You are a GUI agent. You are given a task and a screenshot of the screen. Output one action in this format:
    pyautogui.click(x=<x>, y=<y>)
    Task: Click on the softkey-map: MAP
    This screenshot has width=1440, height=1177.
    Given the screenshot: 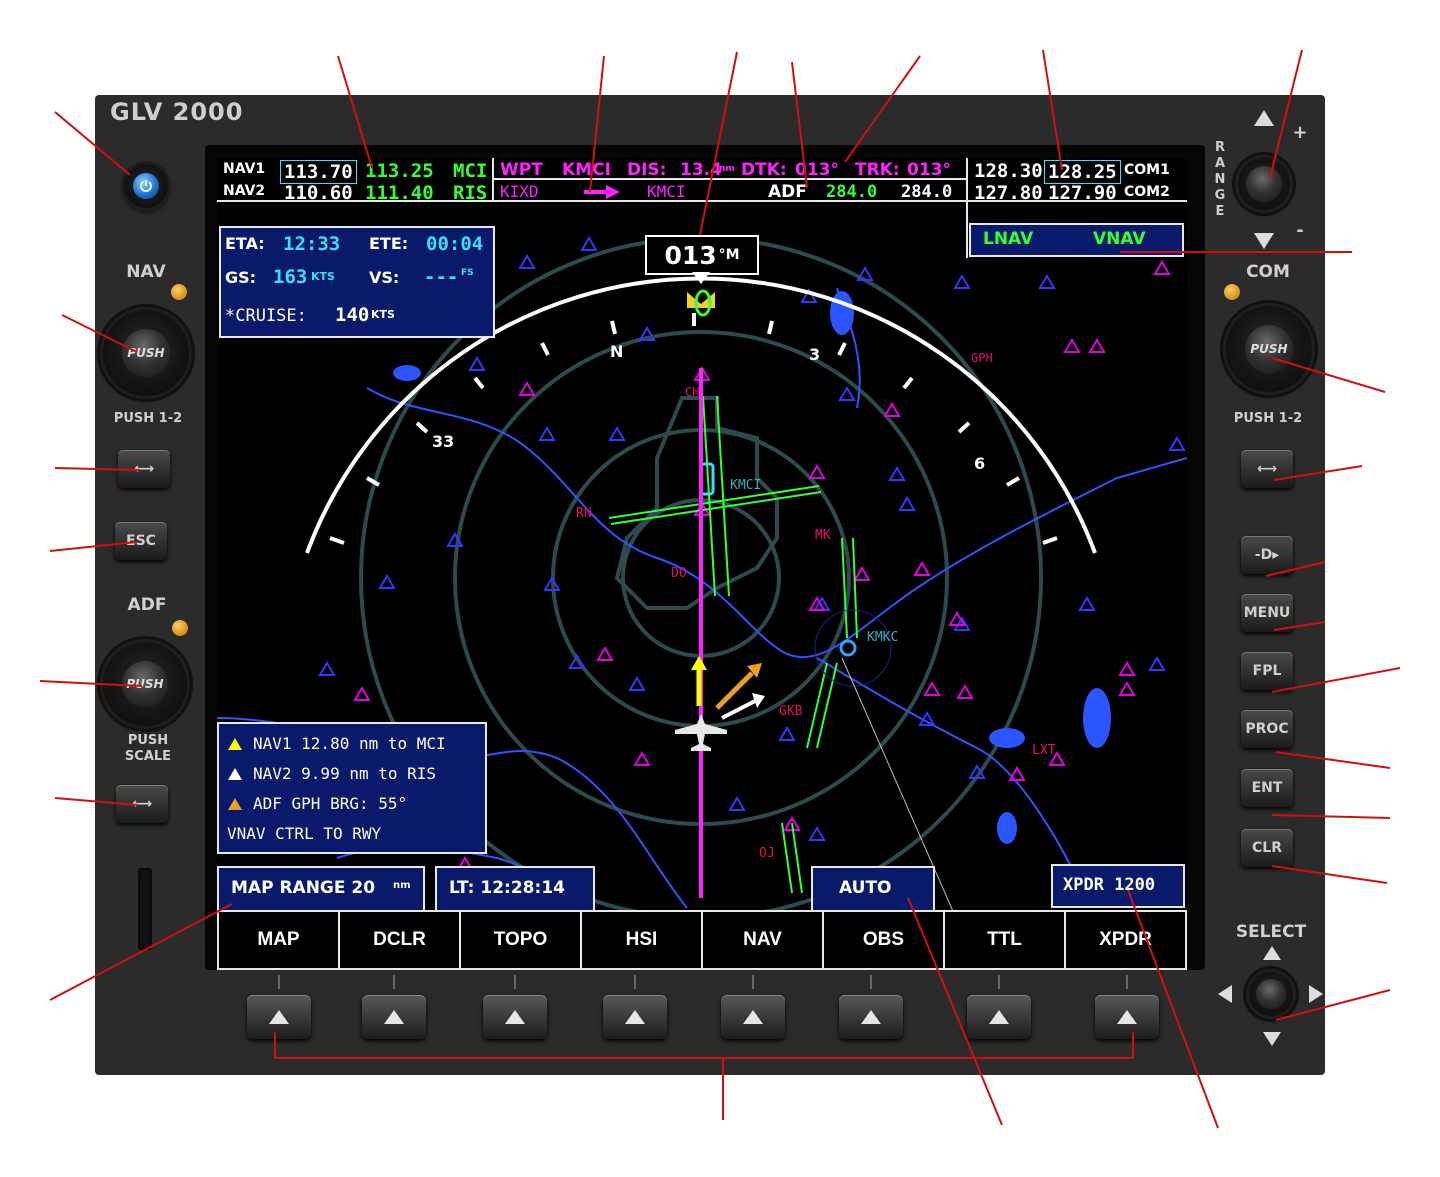 What is the action you would take?
    pyautogui.click(x=279, y=940)
    